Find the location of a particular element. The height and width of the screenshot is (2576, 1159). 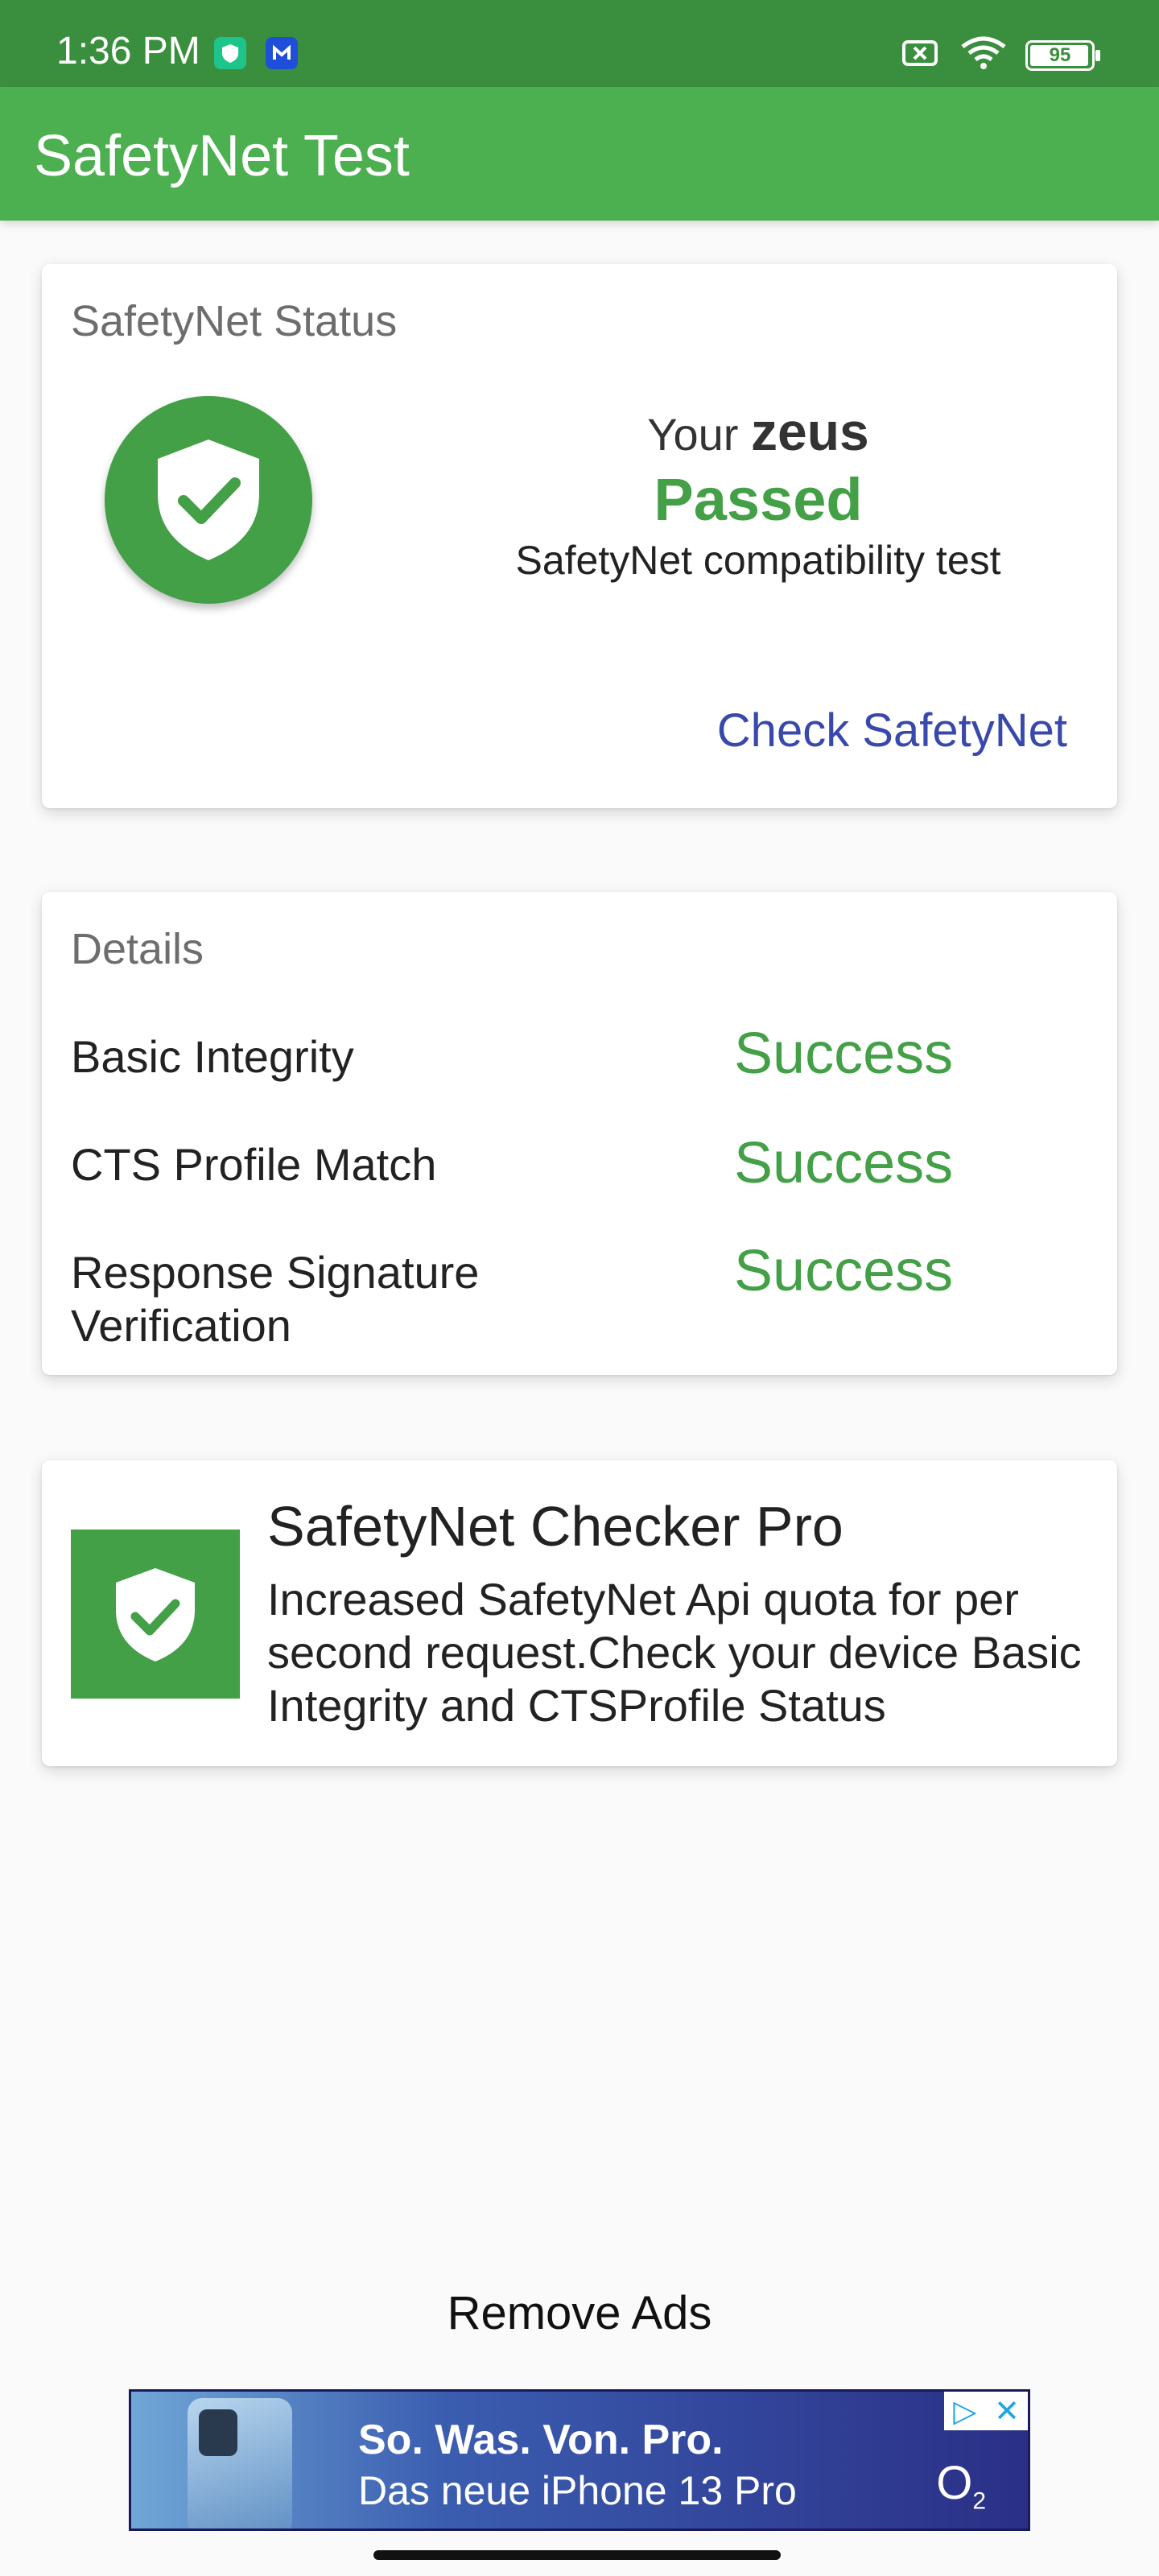

iphone-image is located at coordinates (240, 2463).